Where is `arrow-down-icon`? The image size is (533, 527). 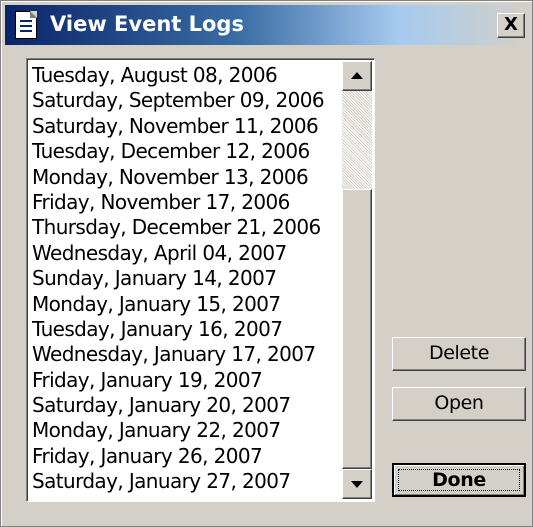
arrow-down-icon is located at coordinates (357, 484).